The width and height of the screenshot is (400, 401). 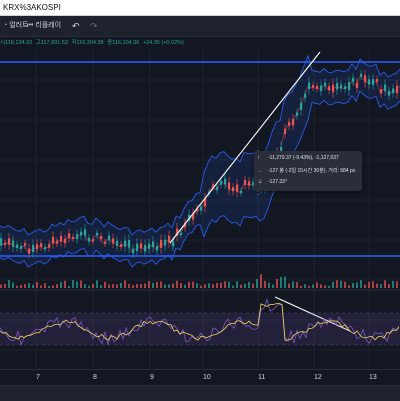 What do you see at coordinates (163, 43) in the screenshot?
I see `legend-change: +24.35 (+0.02%)` at bounding box center [163, 43].